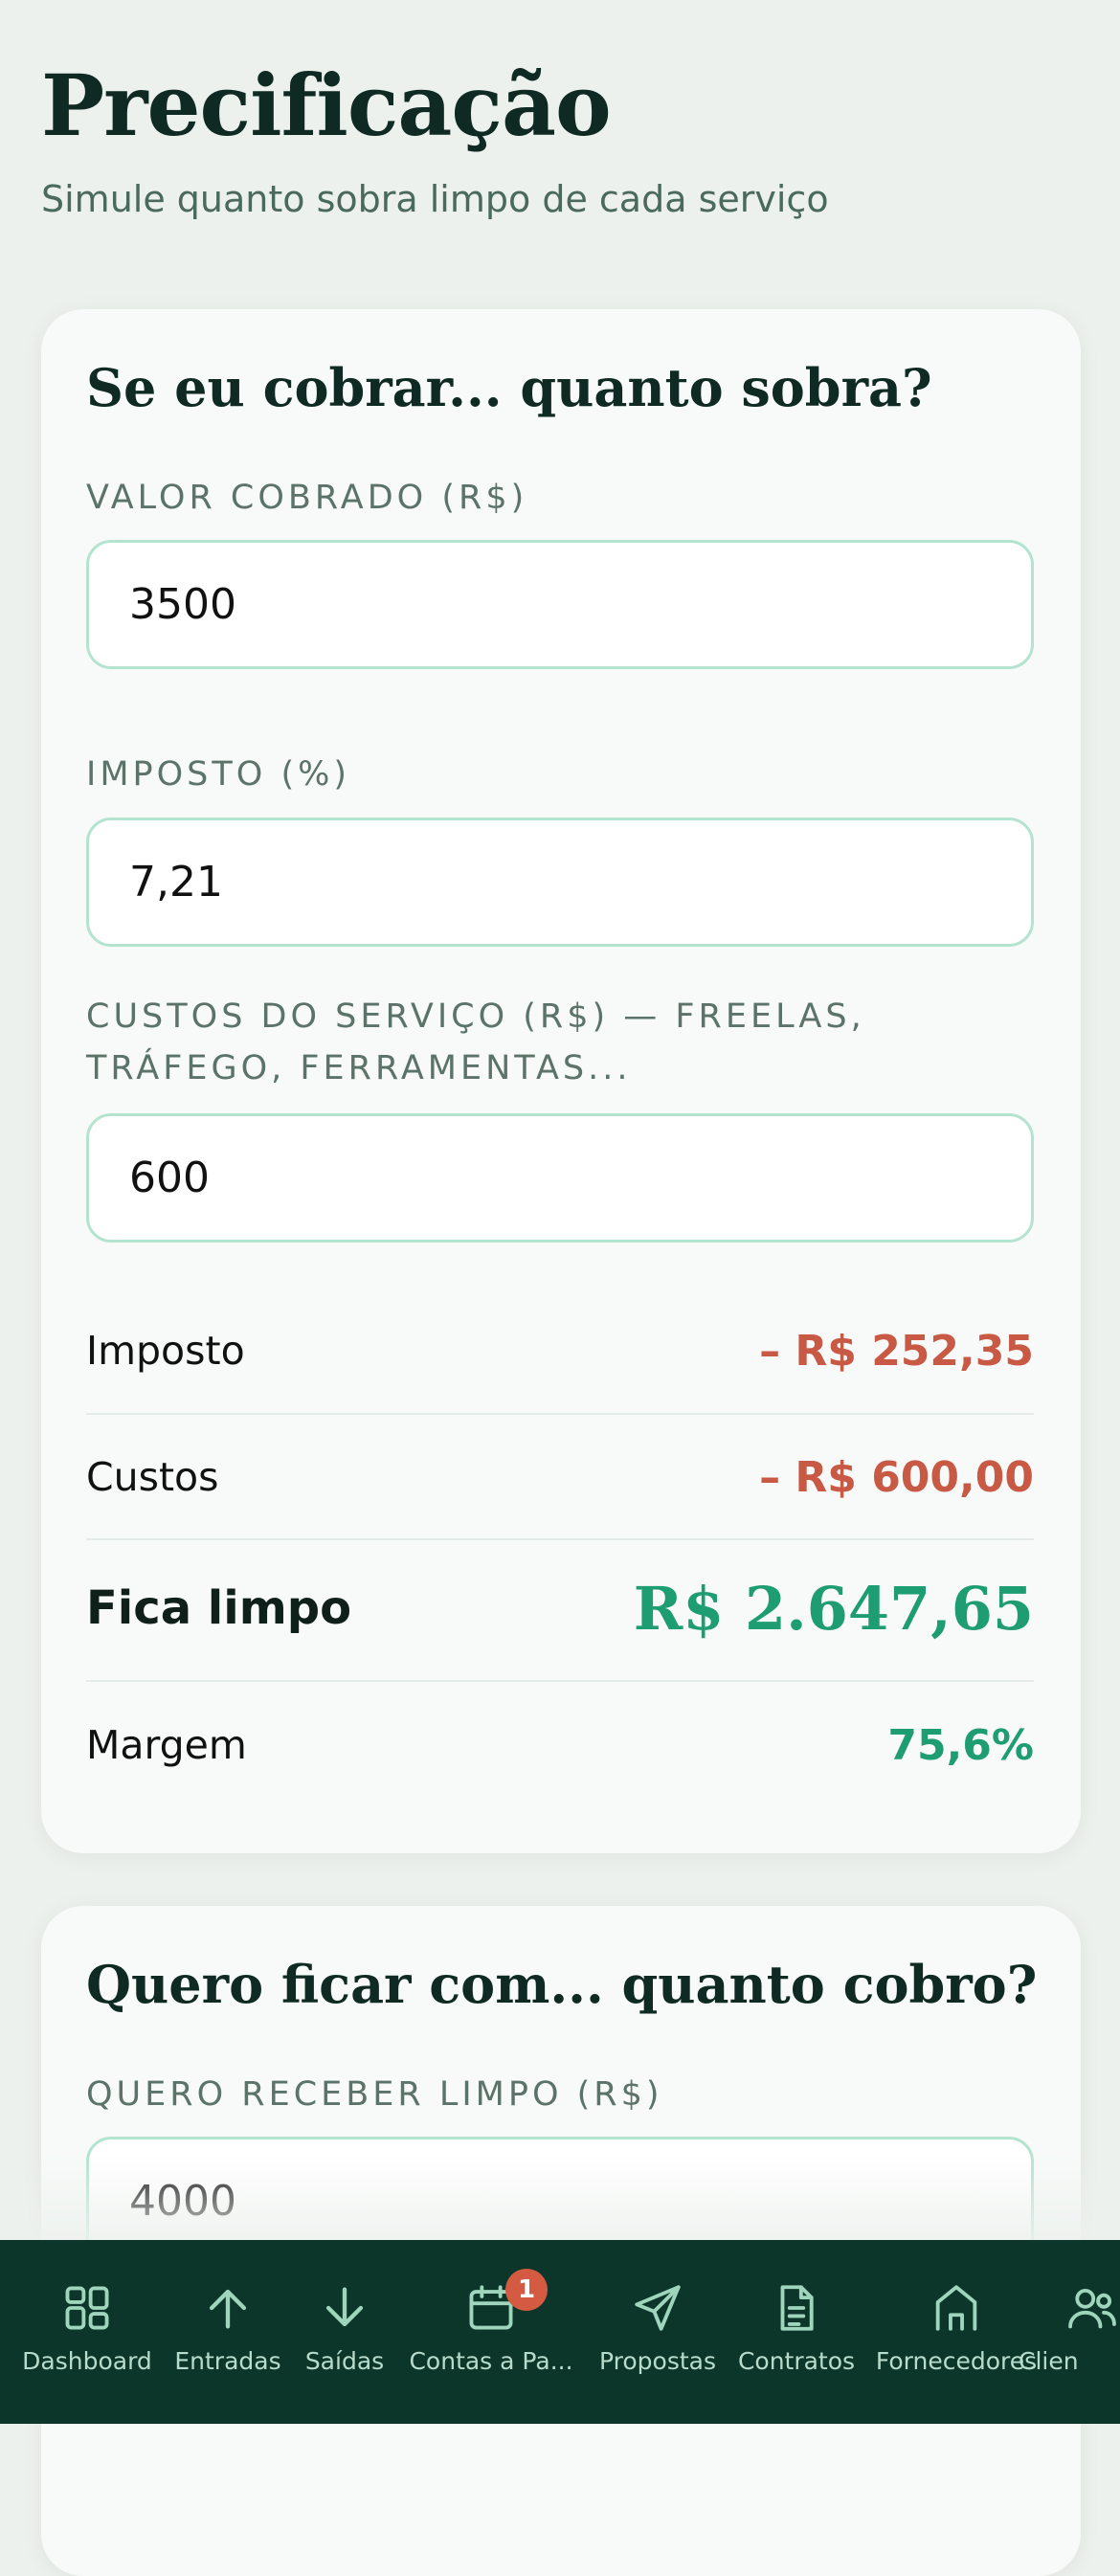 The width and height of the screenshot is (1120, 2576). I want to click on margin-result-label: Margem, so click(167, 1745).